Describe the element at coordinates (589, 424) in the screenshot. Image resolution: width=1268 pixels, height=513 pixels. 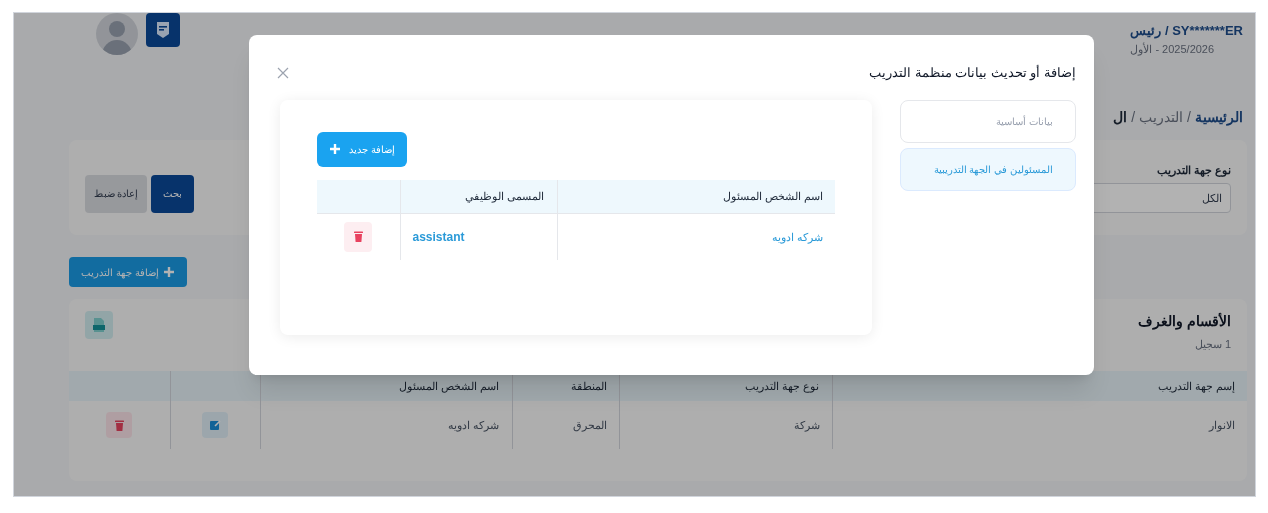
I see `table-cell: المحرق` at that location.